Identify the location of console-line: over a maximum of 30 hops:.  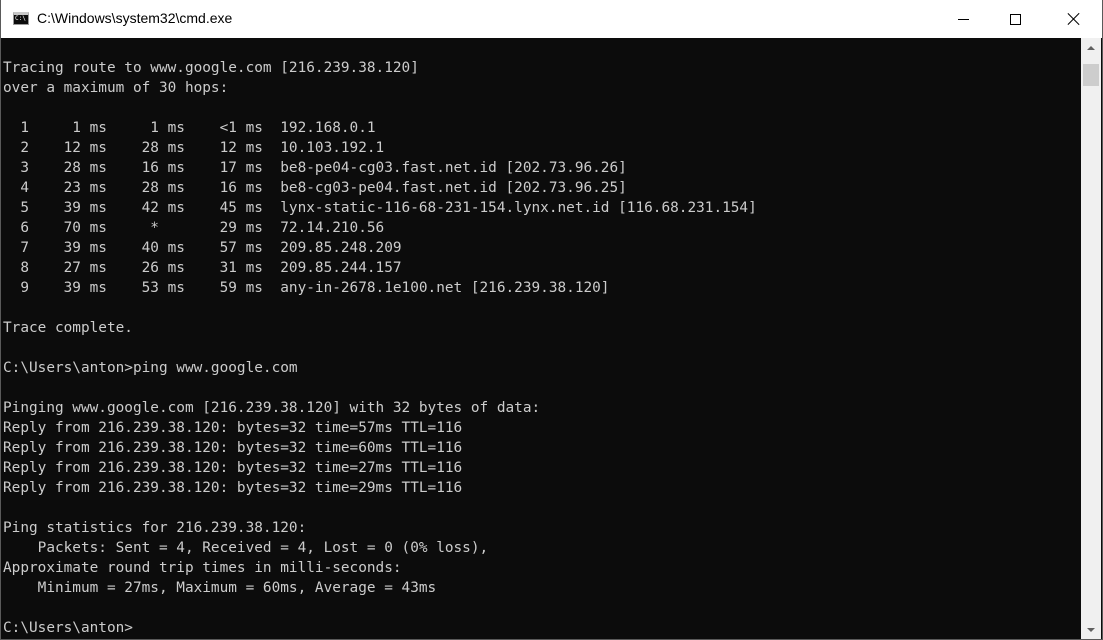
(116, 88).